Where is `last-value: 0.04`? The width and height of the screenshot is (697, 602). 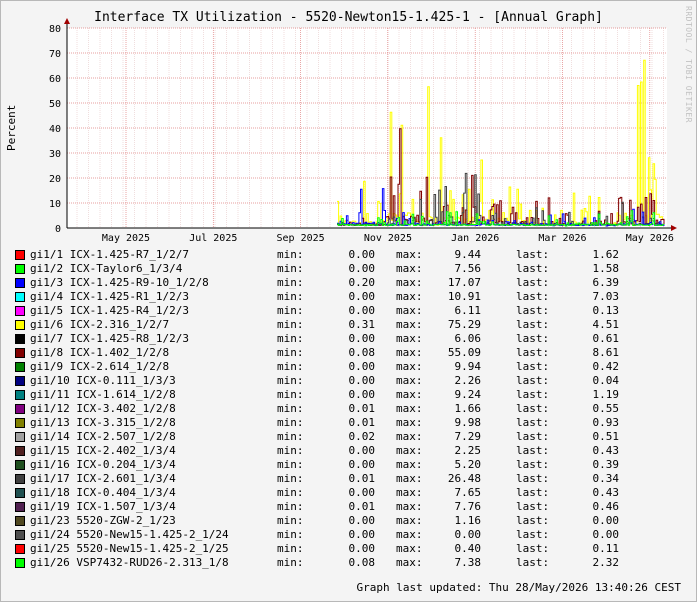 last-value: 0.04 is located at coordinates (606, 380).